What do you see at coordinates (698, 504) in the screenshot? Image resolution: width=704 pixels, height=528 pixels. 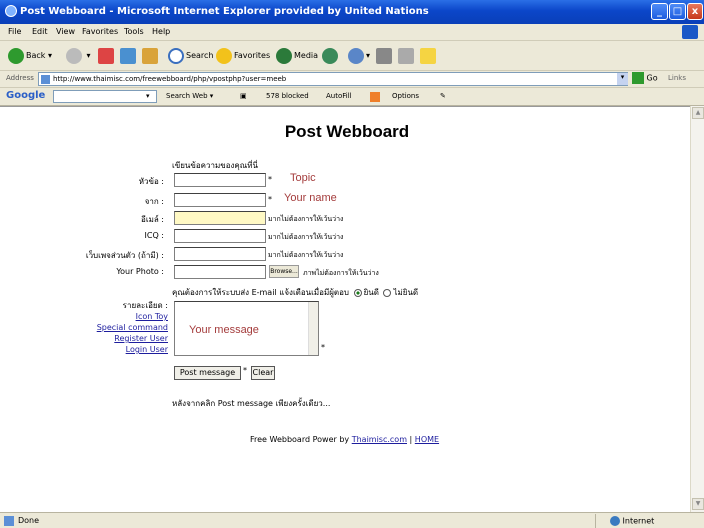 I see `scroll-down-icon: ▼` at bounding box center [698, 504].